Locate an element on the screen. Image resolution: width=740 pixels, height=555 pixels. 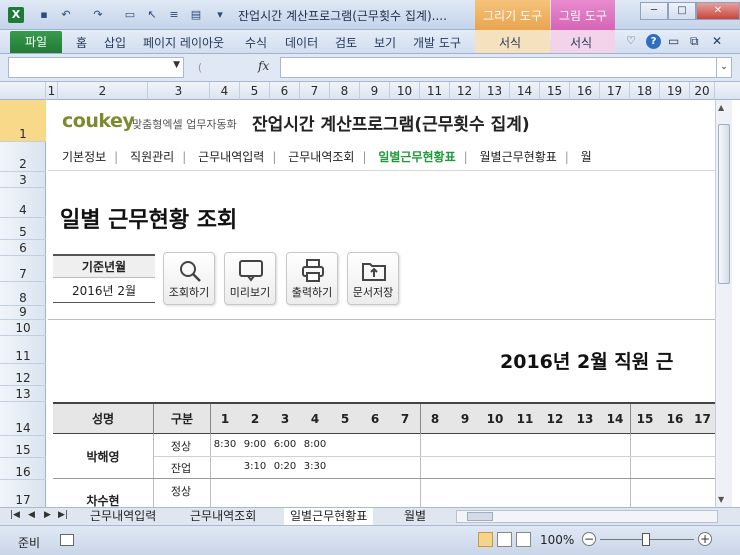
insert-function-icon: fx is located at coordinates (263, 66).